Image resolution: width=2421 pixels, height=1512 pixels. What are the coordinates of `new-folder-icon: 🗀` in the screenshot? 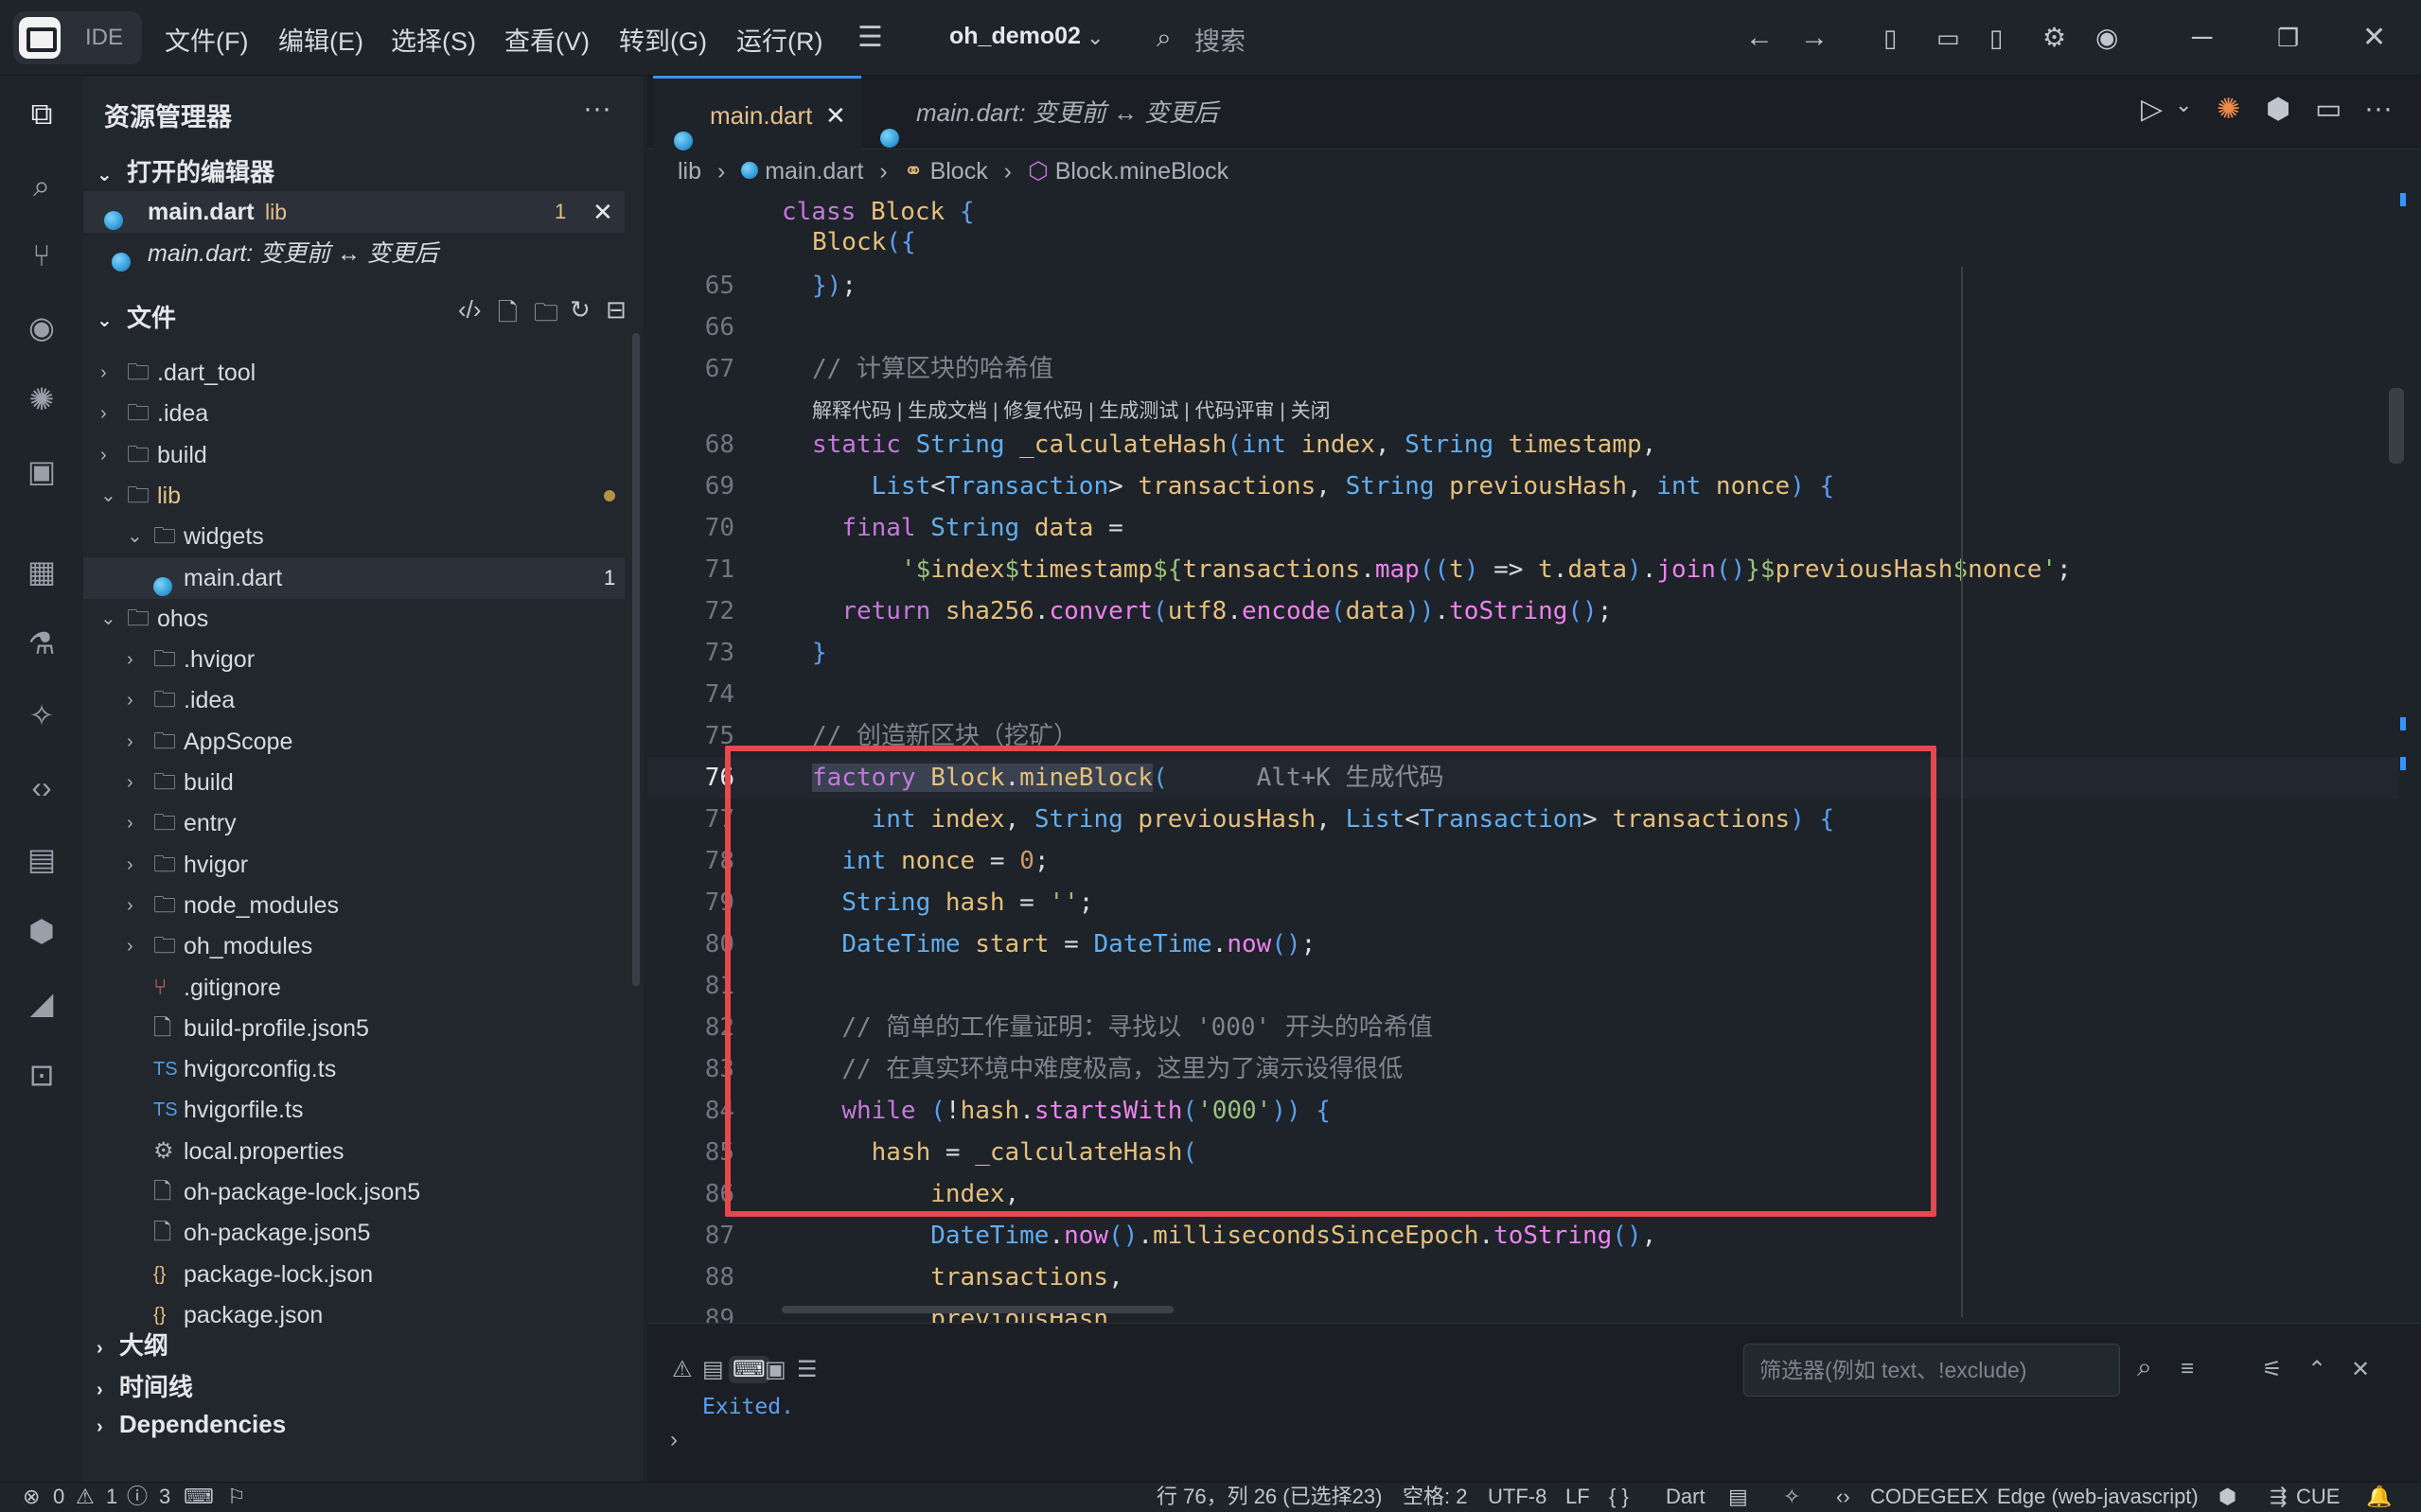 It's located at (546, 316).